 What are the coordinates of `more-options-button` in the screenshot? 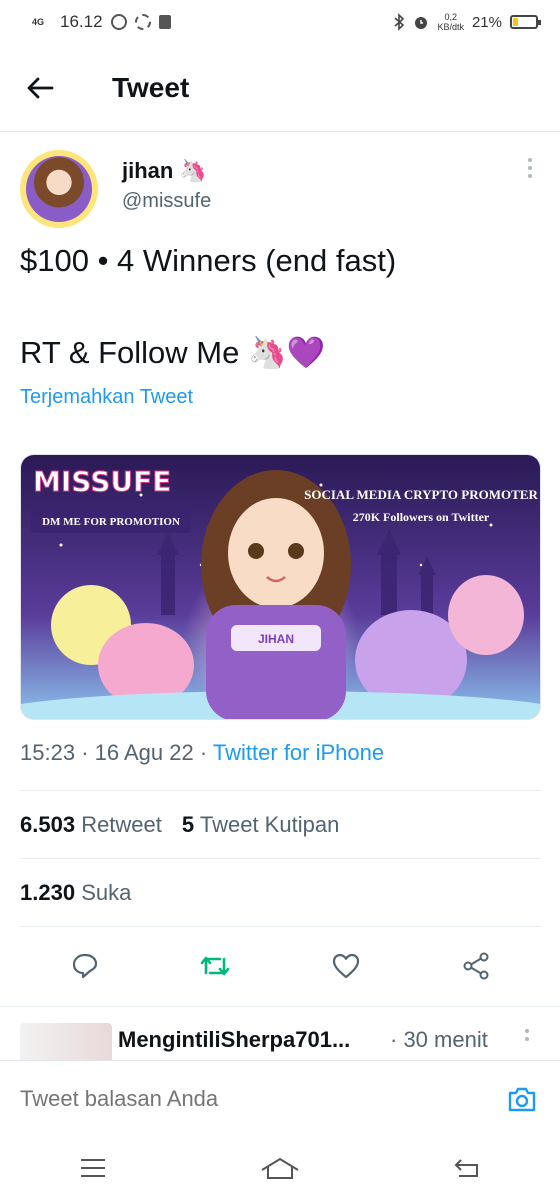 It's located at (530, 194).